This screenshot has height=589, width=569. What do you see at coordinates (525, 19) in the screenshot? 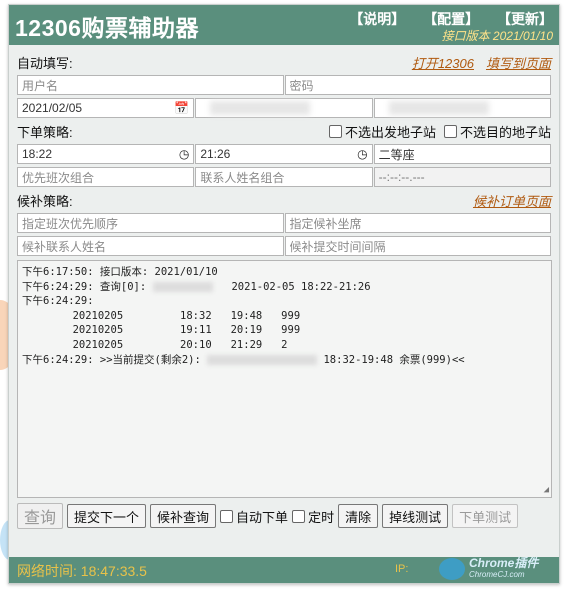
I see `update-link: 【更新】` at bounding box center [525, 19].